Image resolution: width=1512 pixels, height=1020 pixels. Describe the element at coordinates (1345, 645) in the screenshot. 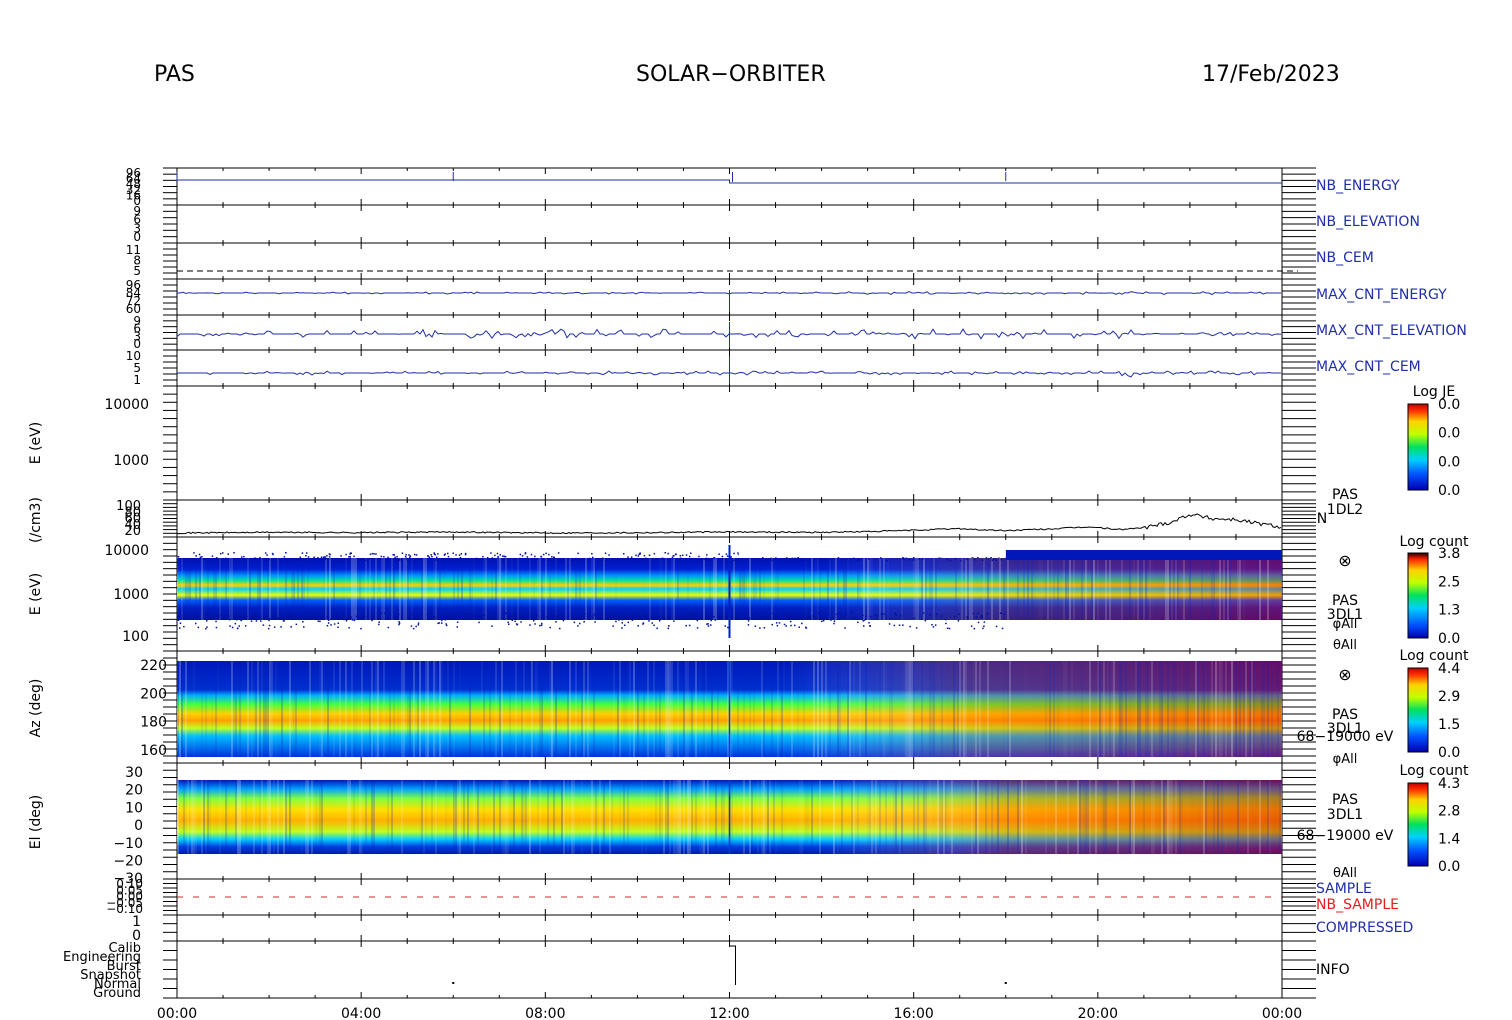

I see `energy-side-label: θAll` at that location.